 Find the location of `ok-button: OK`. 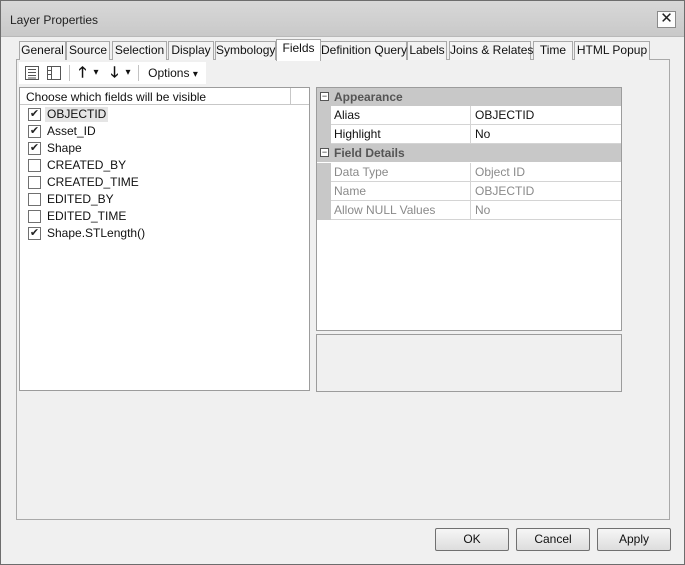

ok-button: OK is located at coordinates (472, 539).